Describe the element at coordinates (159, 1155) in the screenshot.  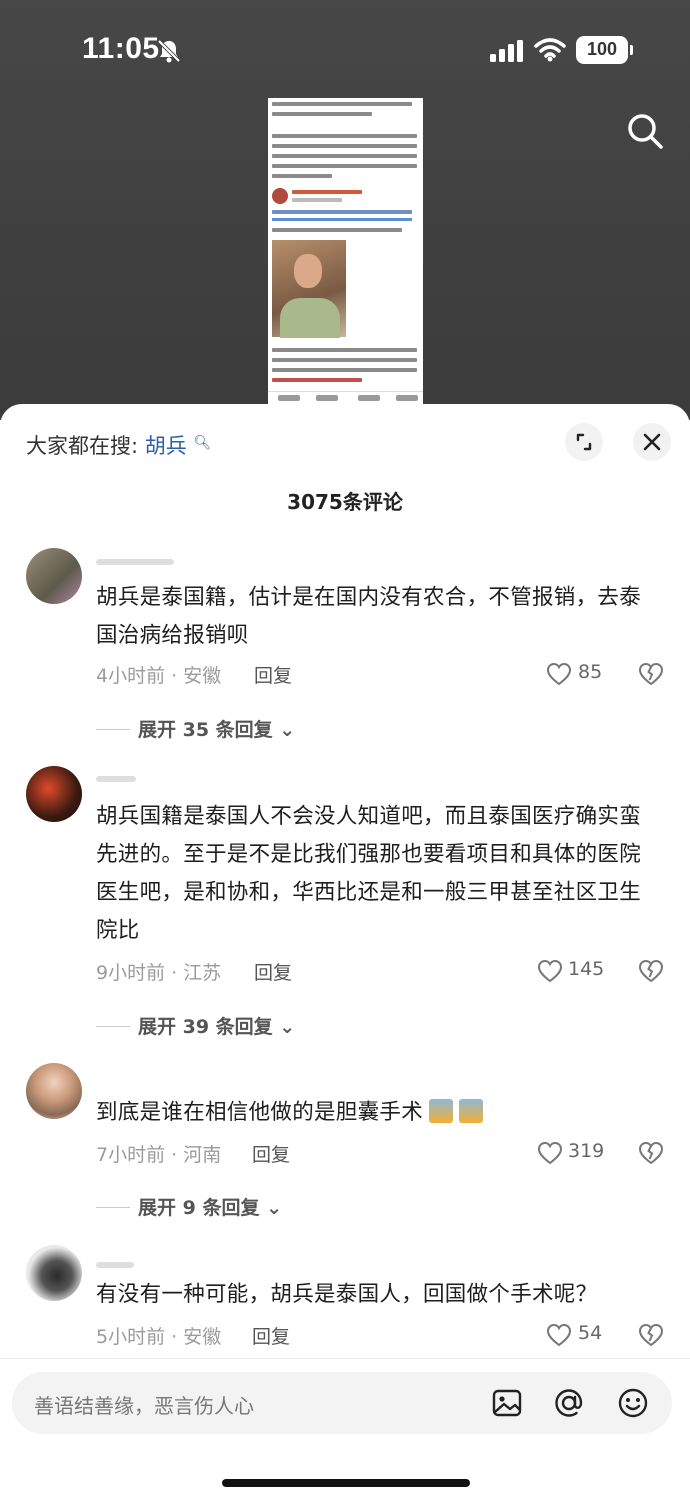
I see `comment-meta: 7小时前 · 河南` at that location.